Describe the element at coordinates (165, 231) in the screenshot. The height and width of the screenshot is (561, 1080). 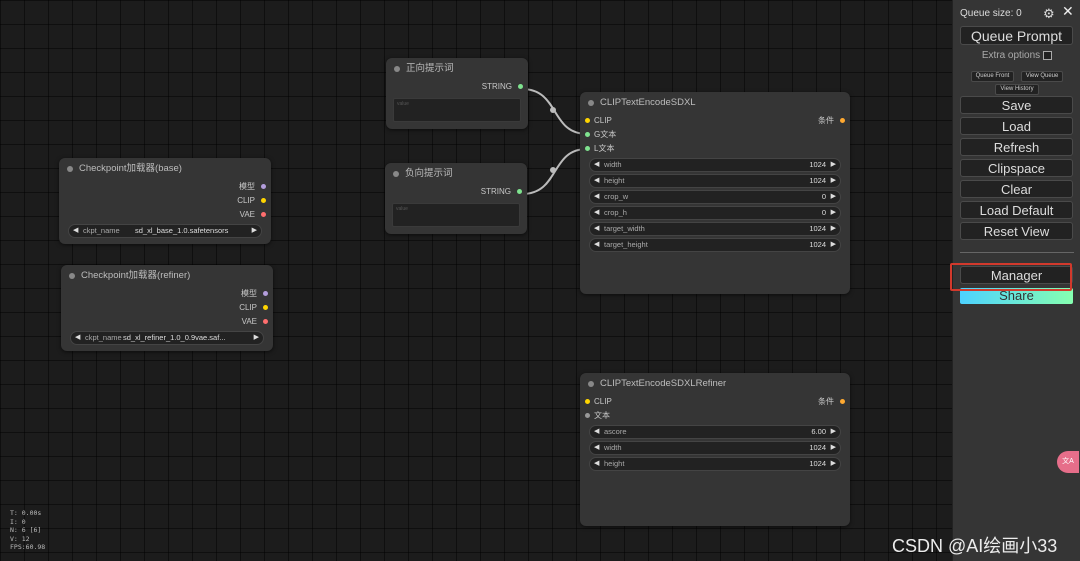
I see `ckpt-name-combo: ◀ ckpt_name sd_xl_base_1.0.safetensors ▶` at that location.